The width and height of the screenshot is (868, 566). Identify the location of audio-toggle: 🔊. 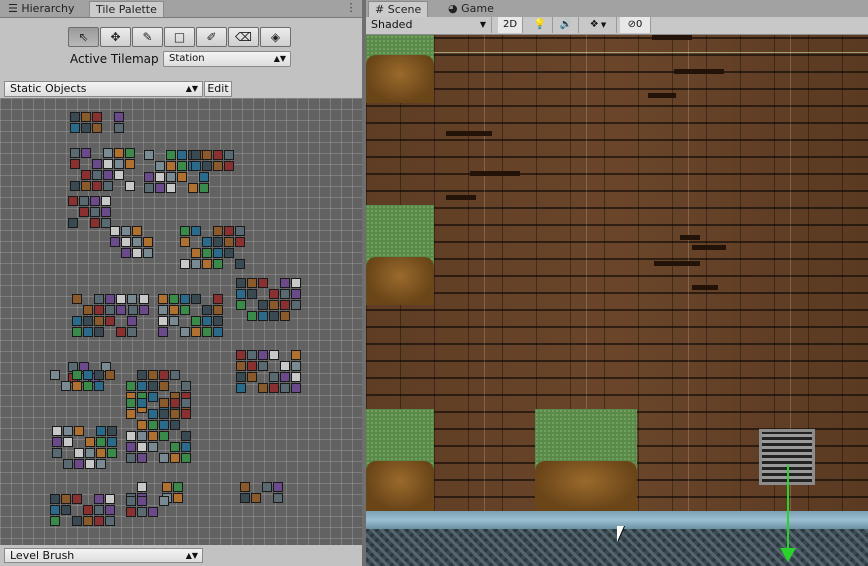
(566, 25).